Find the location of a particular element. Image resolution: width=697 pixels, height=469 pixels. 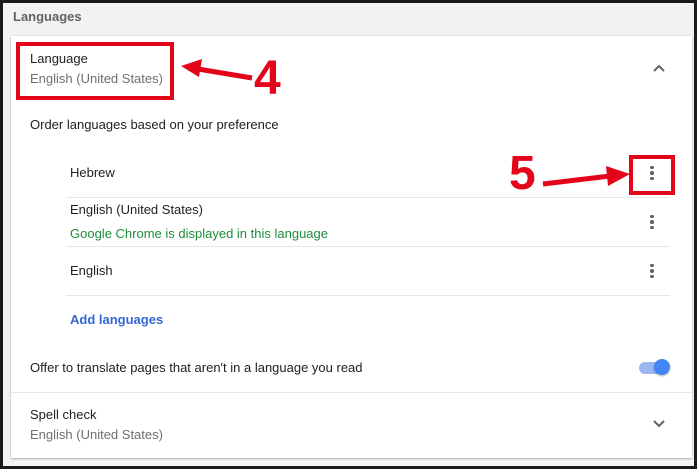

spellcheck-value: English (United States) is located at coordinates (96, 434).